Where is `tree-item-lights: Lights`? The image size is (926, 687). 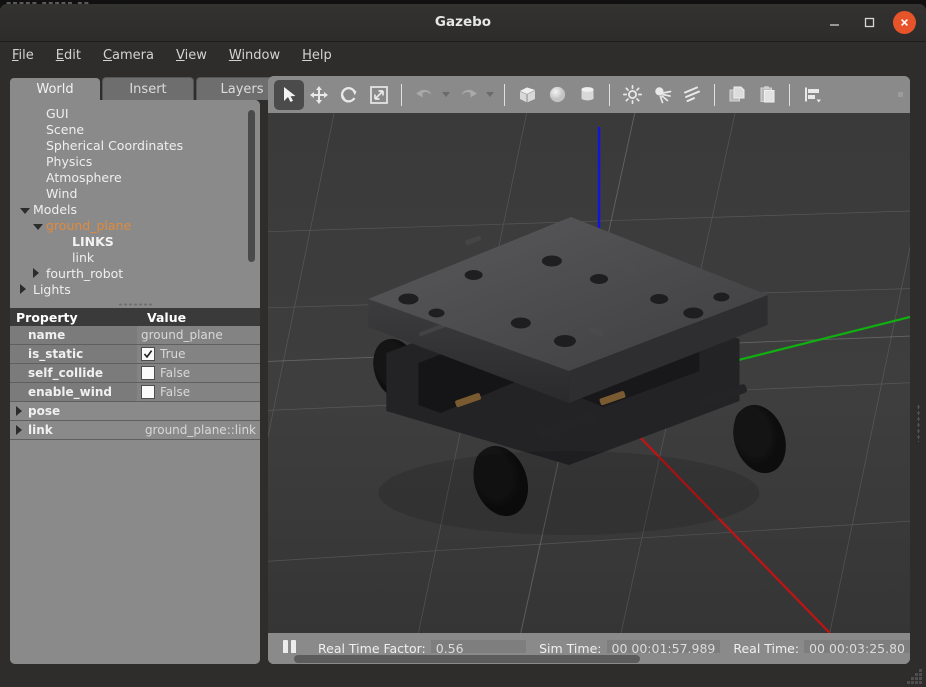 tree-item-lights: Lights is located at coordinates (135, 289).